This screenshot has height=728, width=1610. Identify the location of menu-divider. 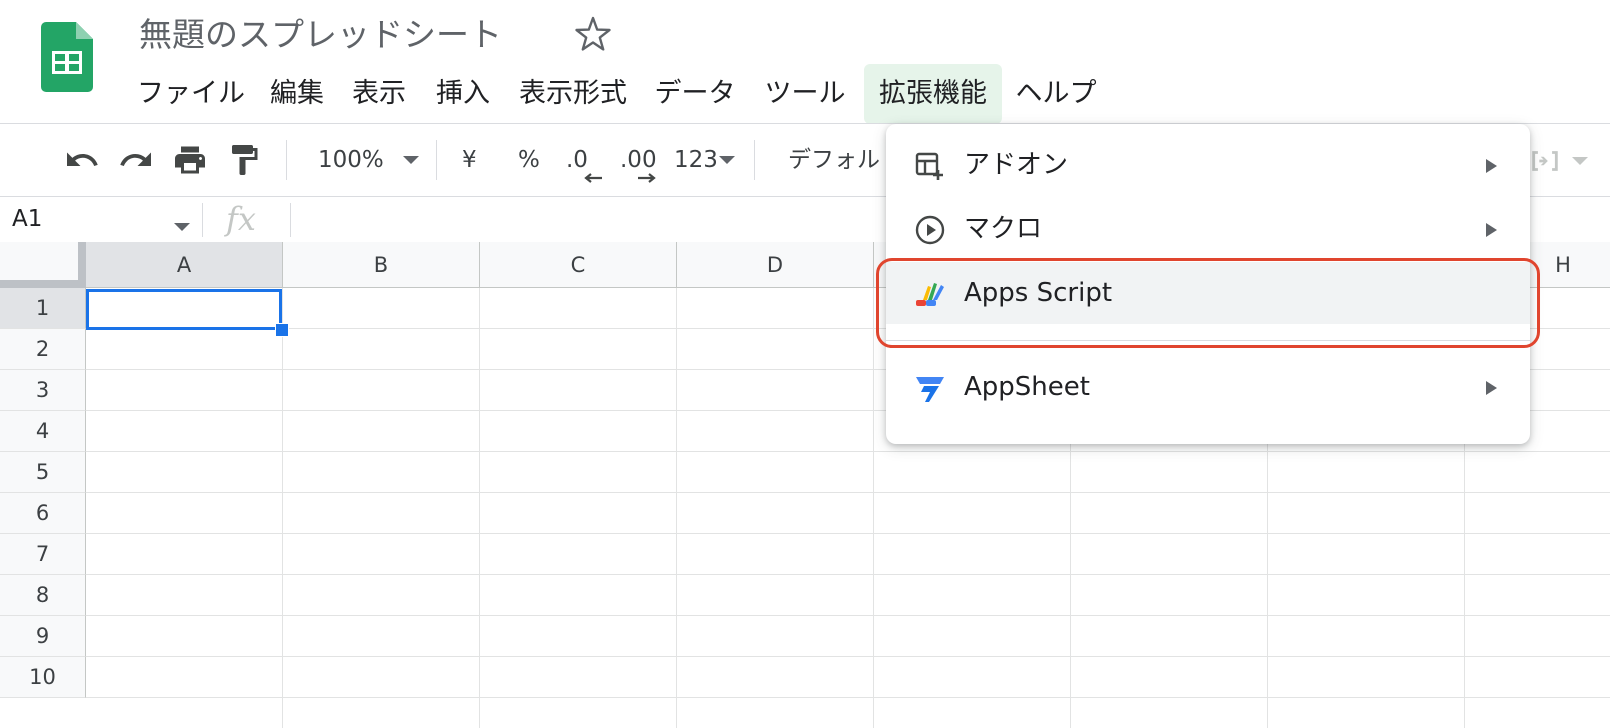
(1208, 340).